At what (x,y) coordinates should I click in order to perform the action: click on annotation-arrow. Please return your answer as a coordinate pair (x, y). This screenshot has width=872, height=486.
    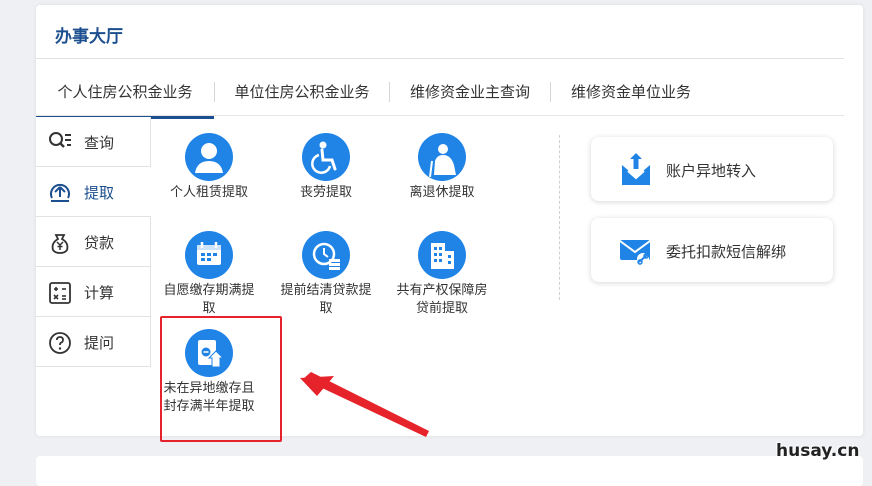
    Looking at the image, I should click on (364, 404).